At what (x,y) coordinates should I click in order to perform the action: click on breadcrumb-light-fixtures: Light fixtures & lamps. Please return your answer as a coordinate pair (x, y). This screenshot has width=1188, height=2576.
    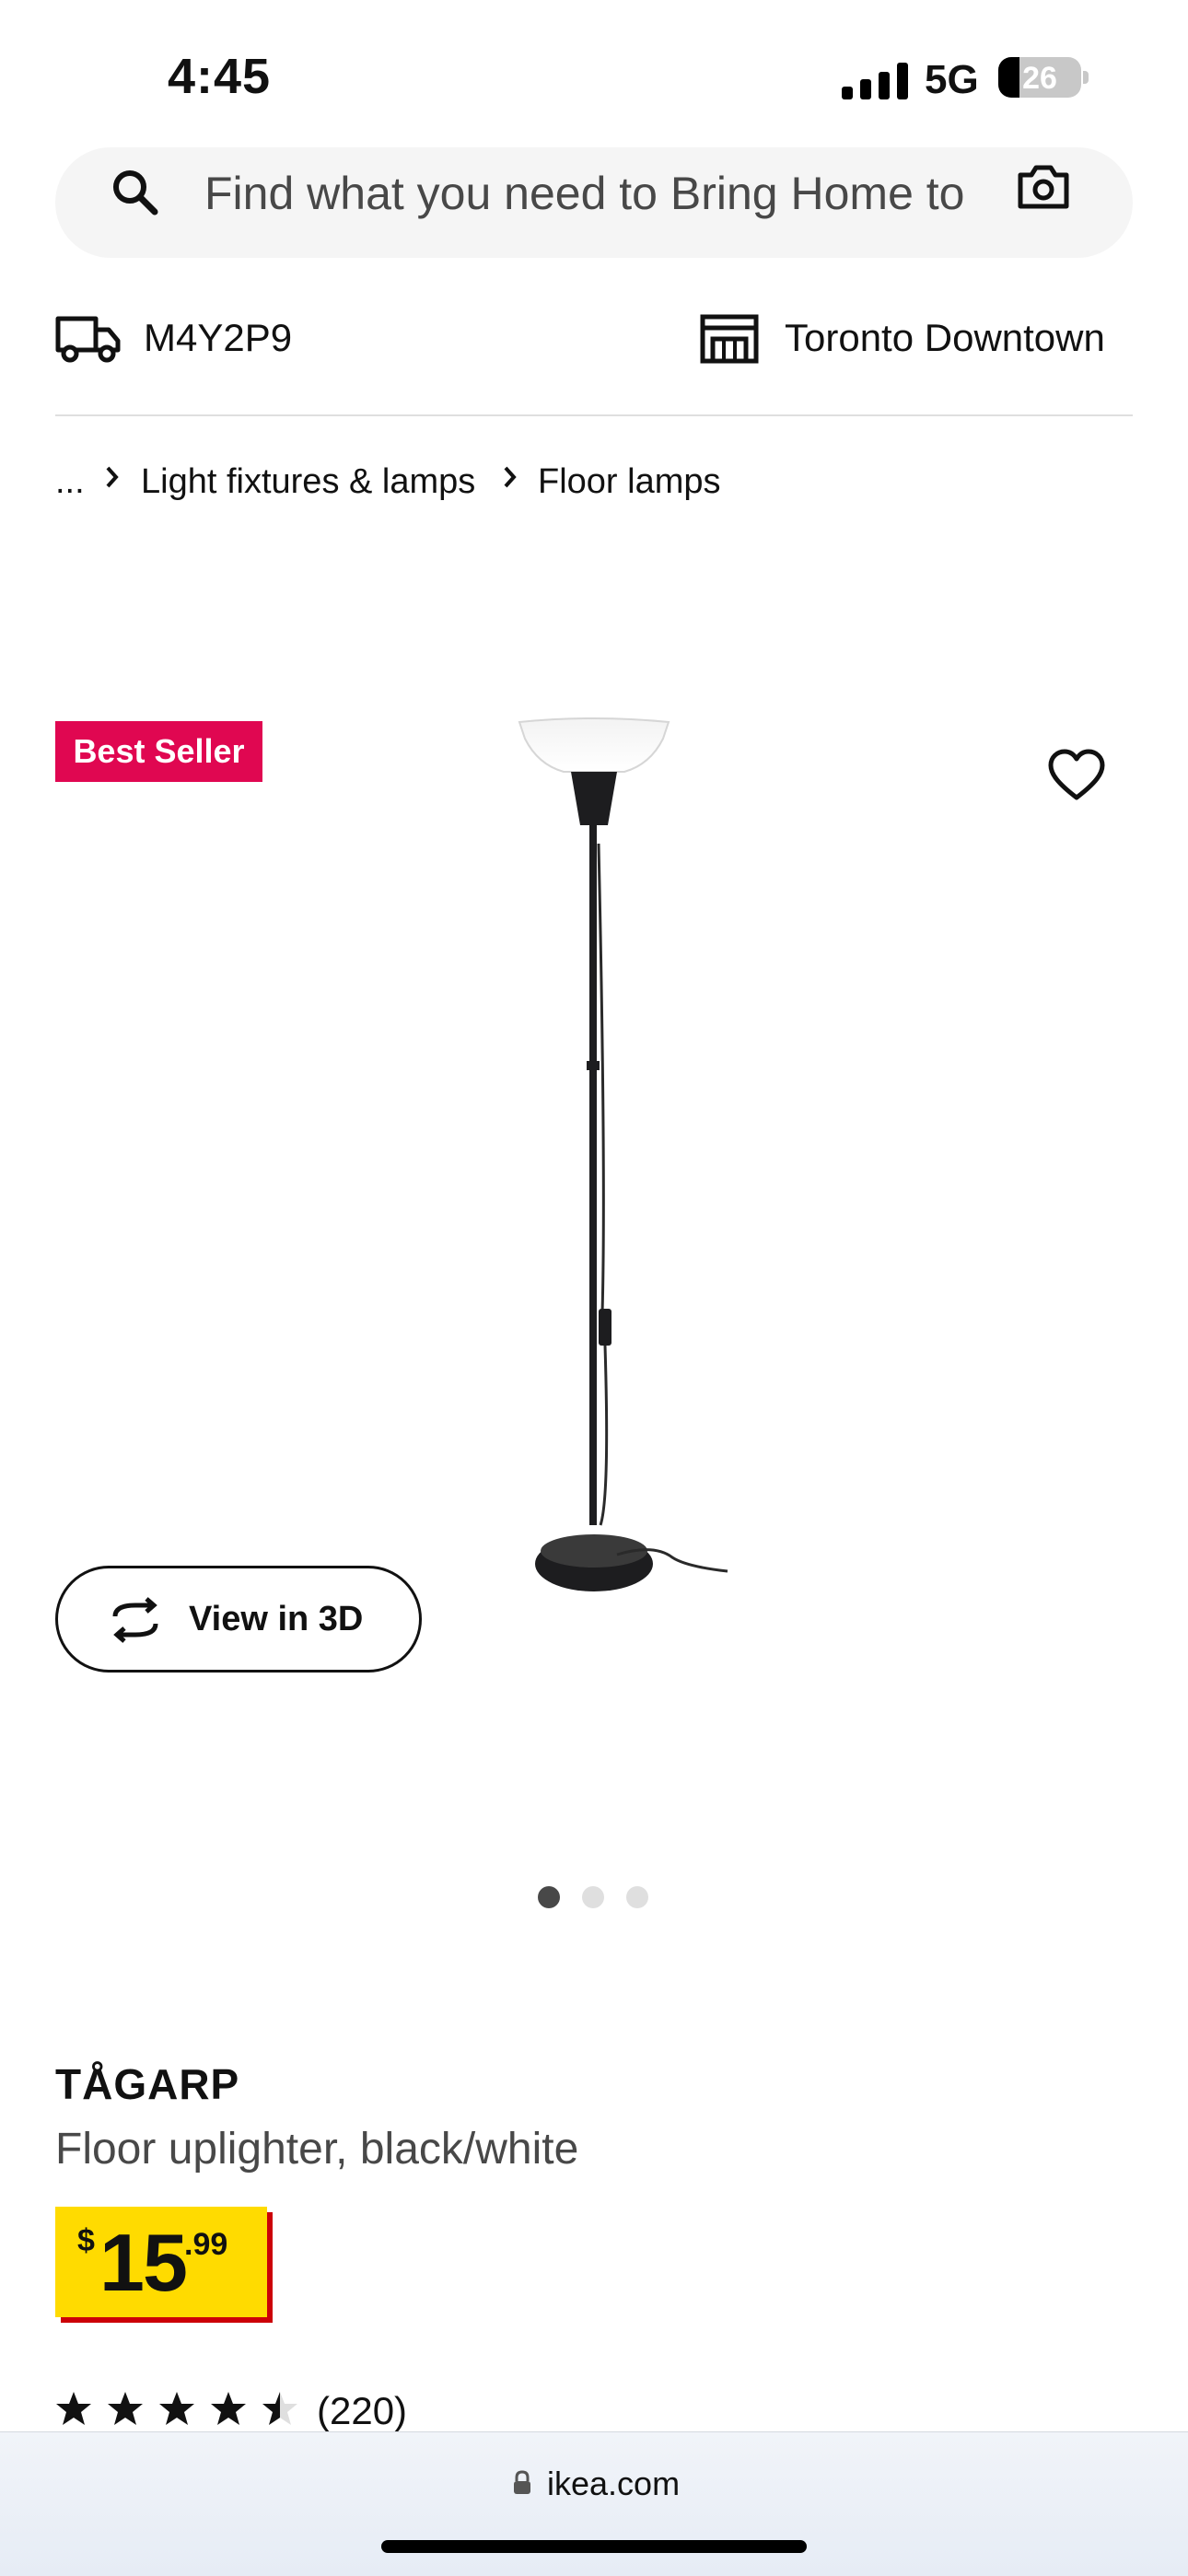
    Looking at the image, I should click on (308, 482).